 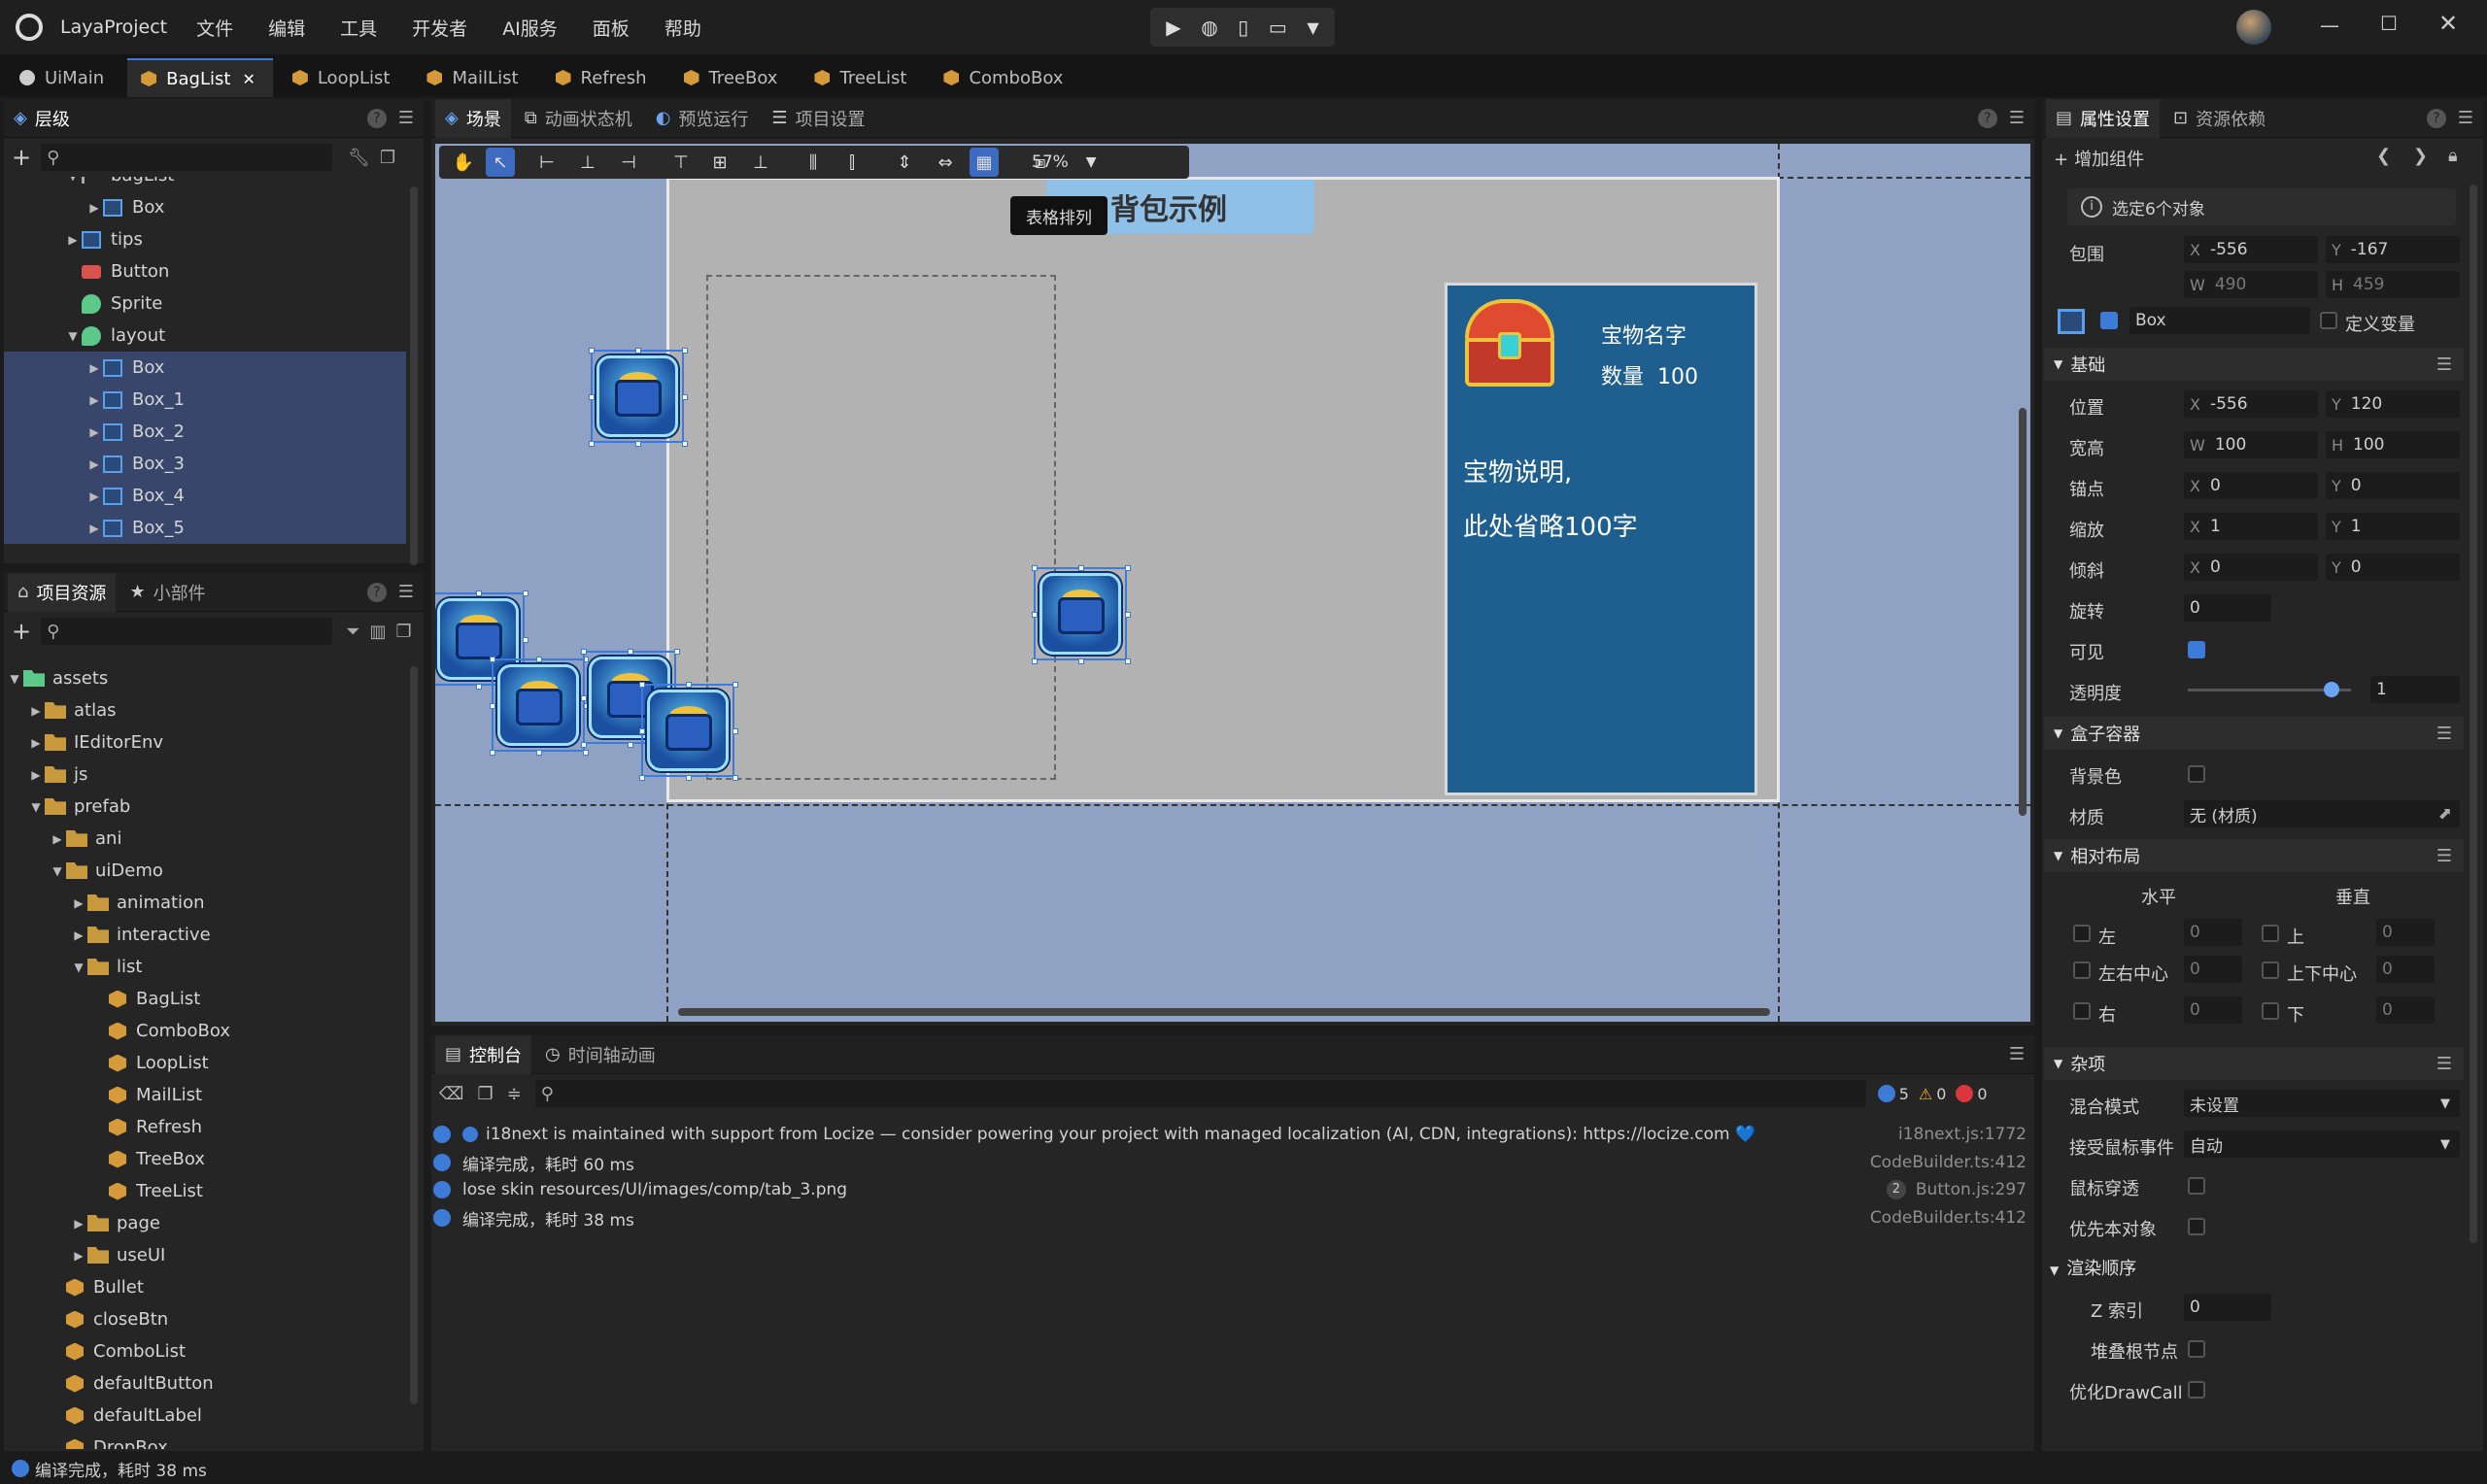 What do you see at coordinates (2219, 320) in the screenshot?
I see `node-name-input: Box` at bounding box center [2219, 320].